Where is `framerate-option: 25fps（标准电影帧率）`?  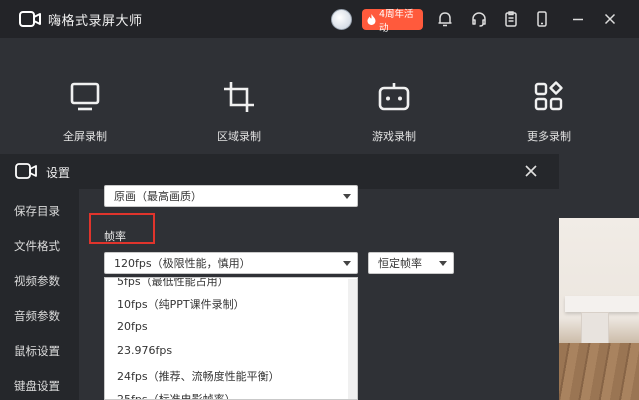 framerate-option: 25fps（标准电影帧率） is located at coordinates (176, 395).